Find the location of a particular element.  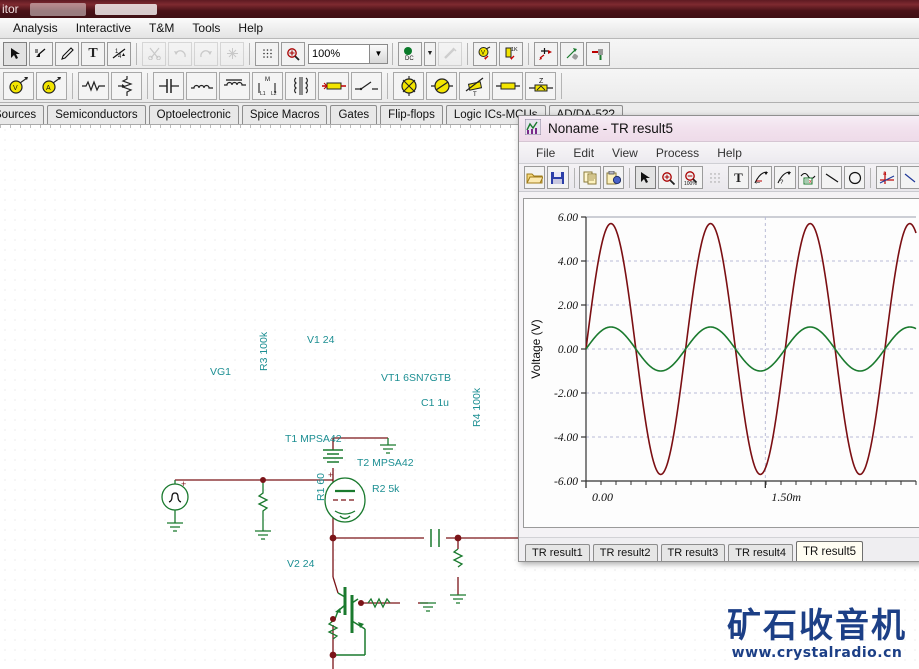

thermistor-icon: T is located at coordinates (474, 85).